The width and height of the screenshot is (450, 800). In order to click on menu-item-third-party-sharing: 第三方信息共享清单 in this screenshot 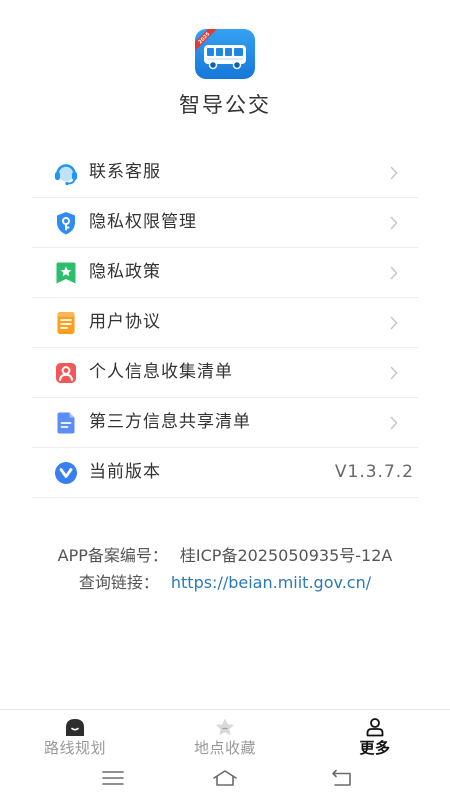, I will do `click(225, 423)`.